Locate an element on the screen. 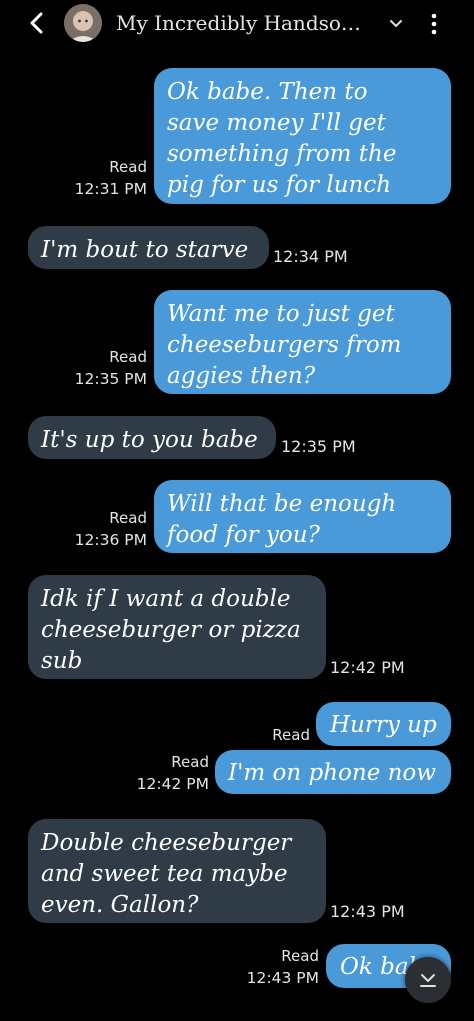 This screenshot has width=474, height=1021. contact-details-button is located at coordinates (396, 24).